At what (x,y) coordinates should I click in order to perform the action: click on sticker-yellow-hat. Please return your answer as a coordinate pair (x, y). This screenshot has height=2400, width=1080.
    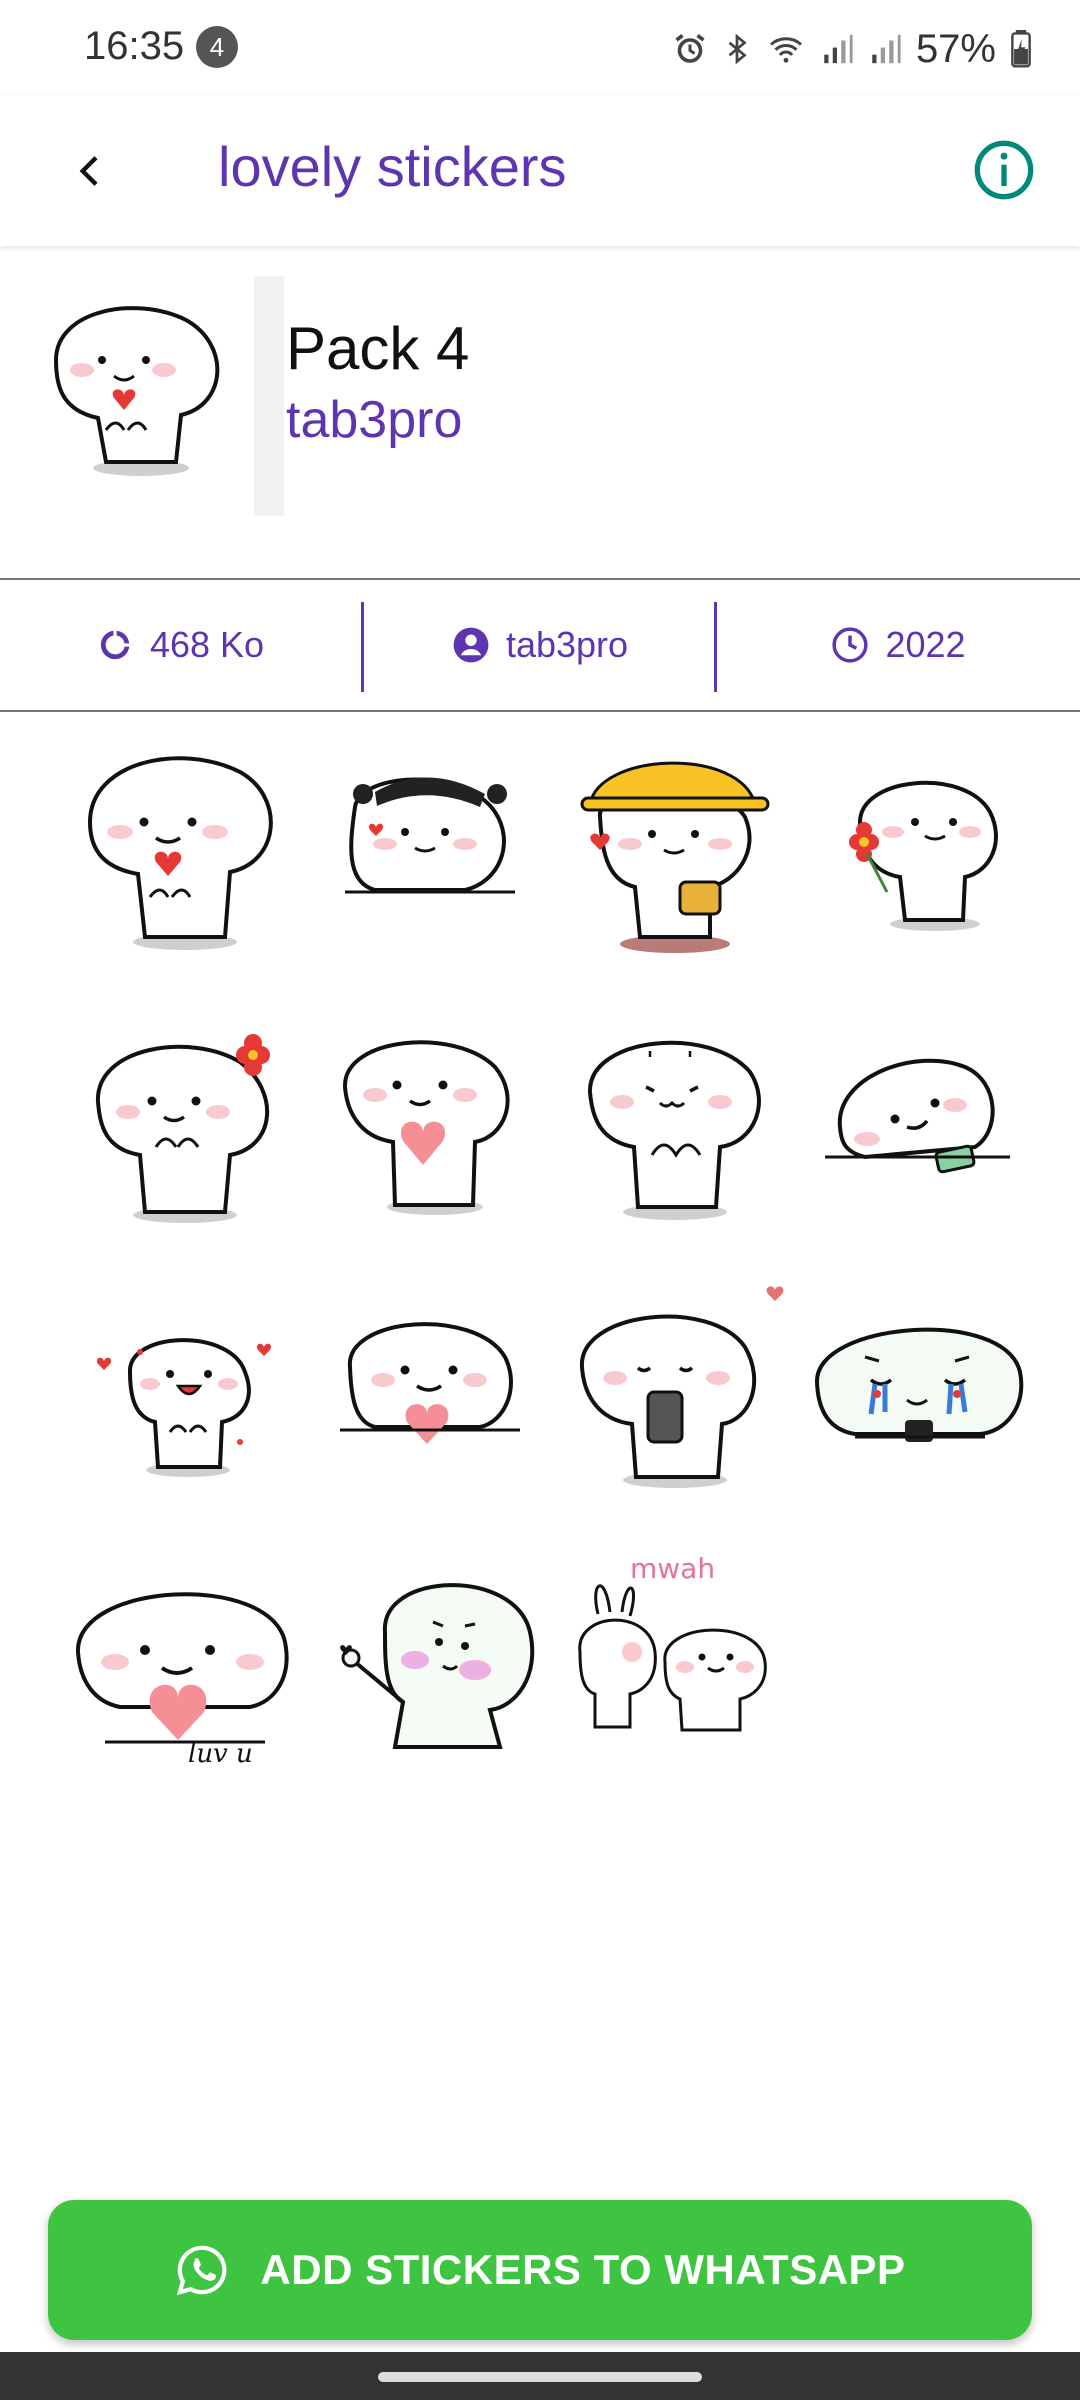
    Looking at the image, I should click on (675, 847).